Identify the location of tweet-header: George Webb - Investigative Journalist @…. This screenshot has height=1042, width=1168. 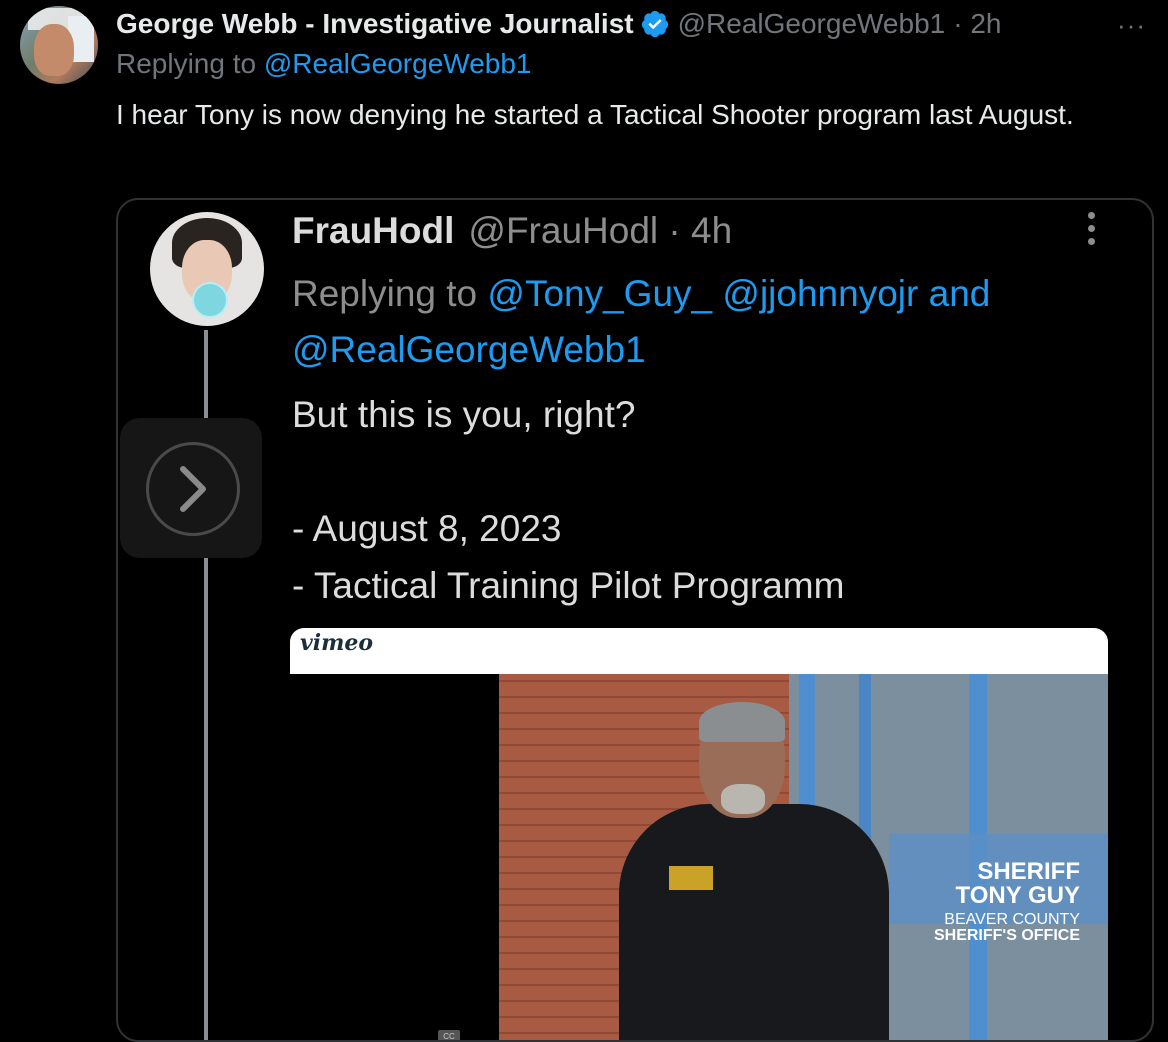
(558, 24).